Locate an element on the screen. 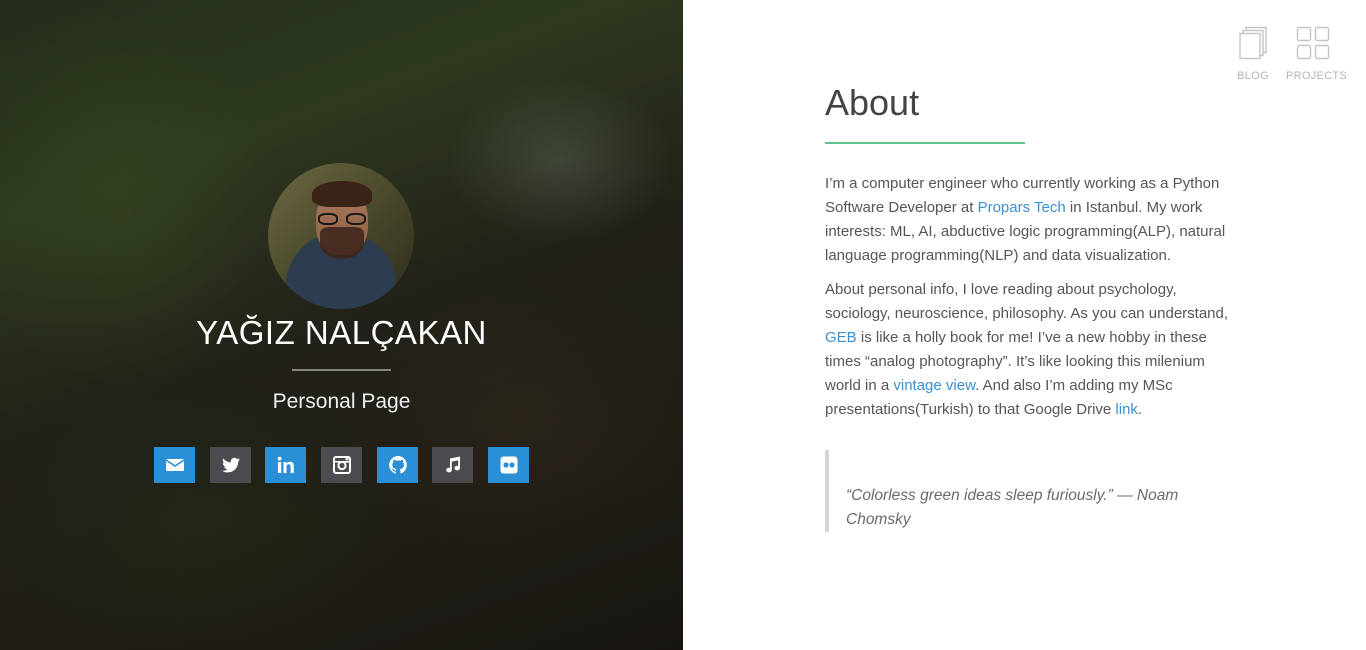  envelope-icon is located at coordinates (174, 465).